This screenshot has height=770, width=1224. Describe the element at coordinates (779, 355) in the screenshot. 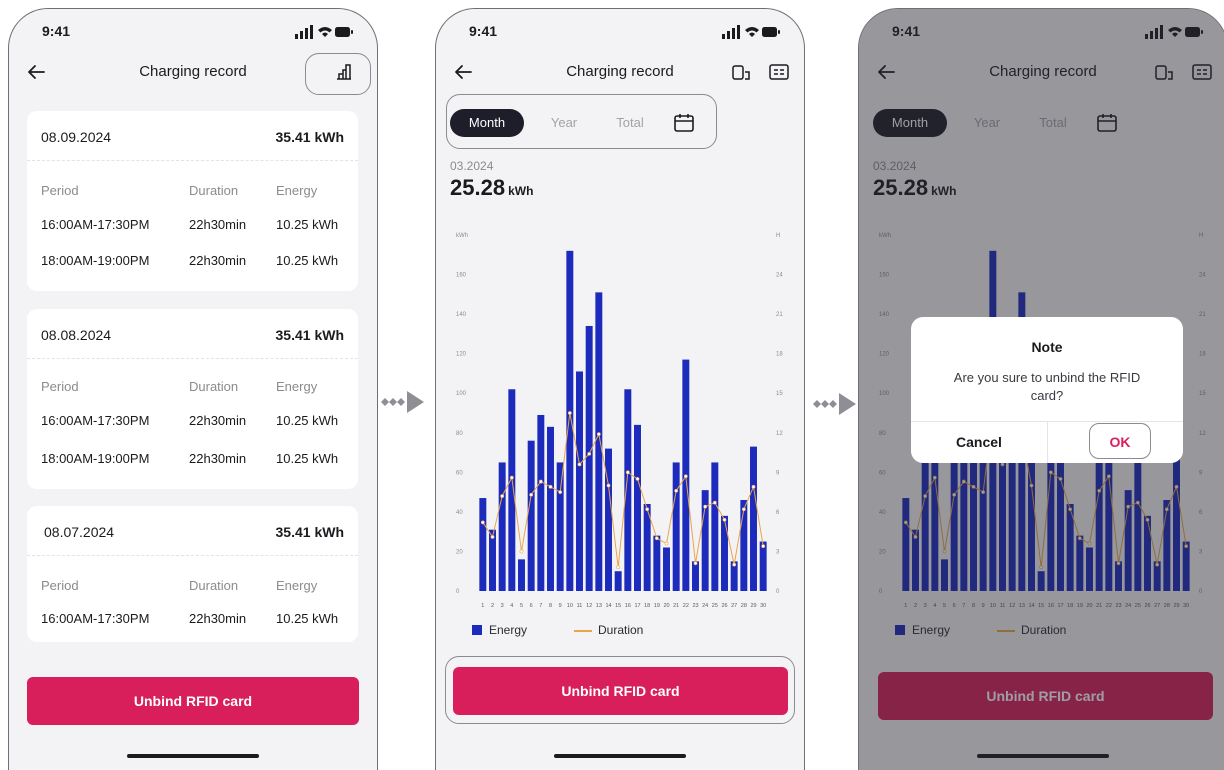

I see `right-tick-label: 18` at that location.